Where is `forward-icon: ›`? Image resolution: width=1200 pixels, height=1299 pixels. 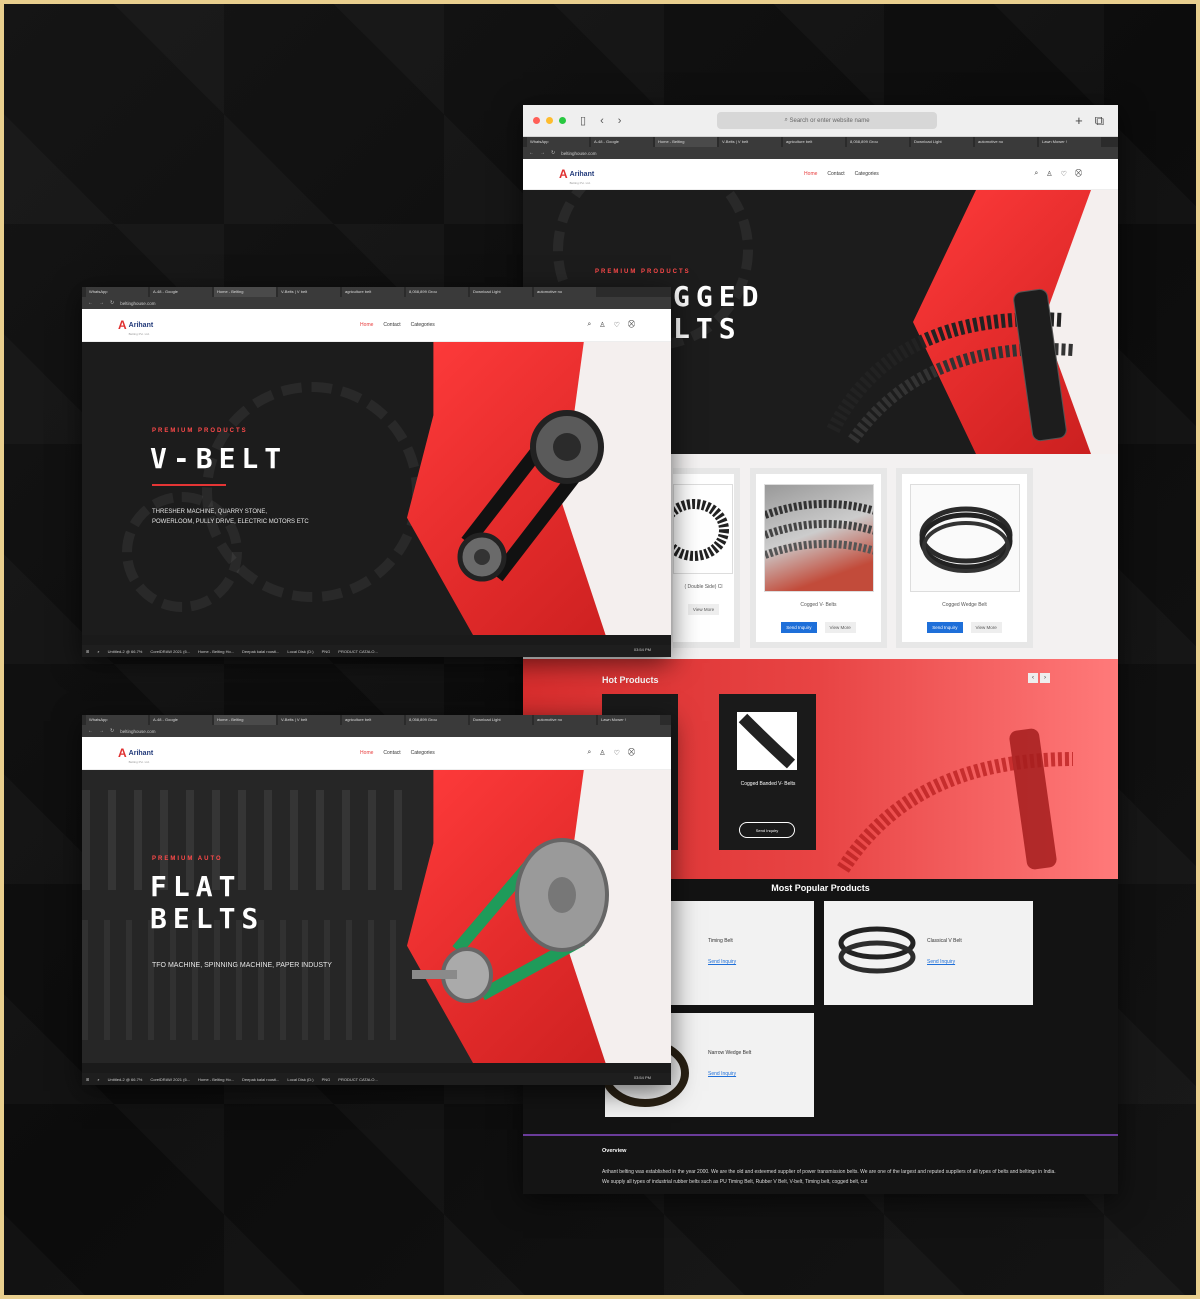 forward-icon: › is located at coordinates (620, 121).